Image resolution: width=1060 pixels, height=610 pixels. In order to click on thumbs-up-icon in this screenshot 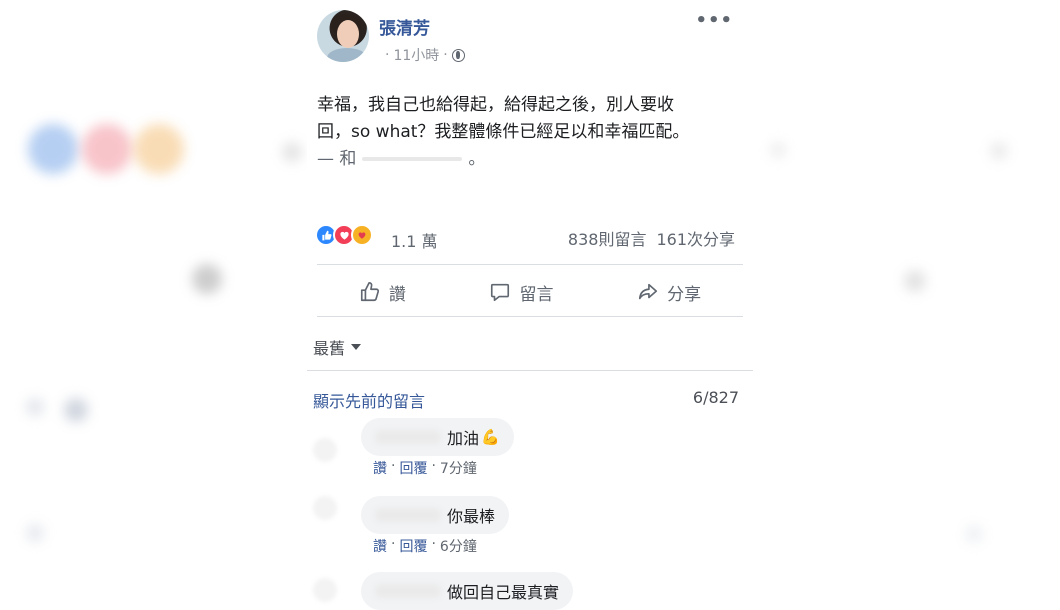, I will do `click(370, 292)`.